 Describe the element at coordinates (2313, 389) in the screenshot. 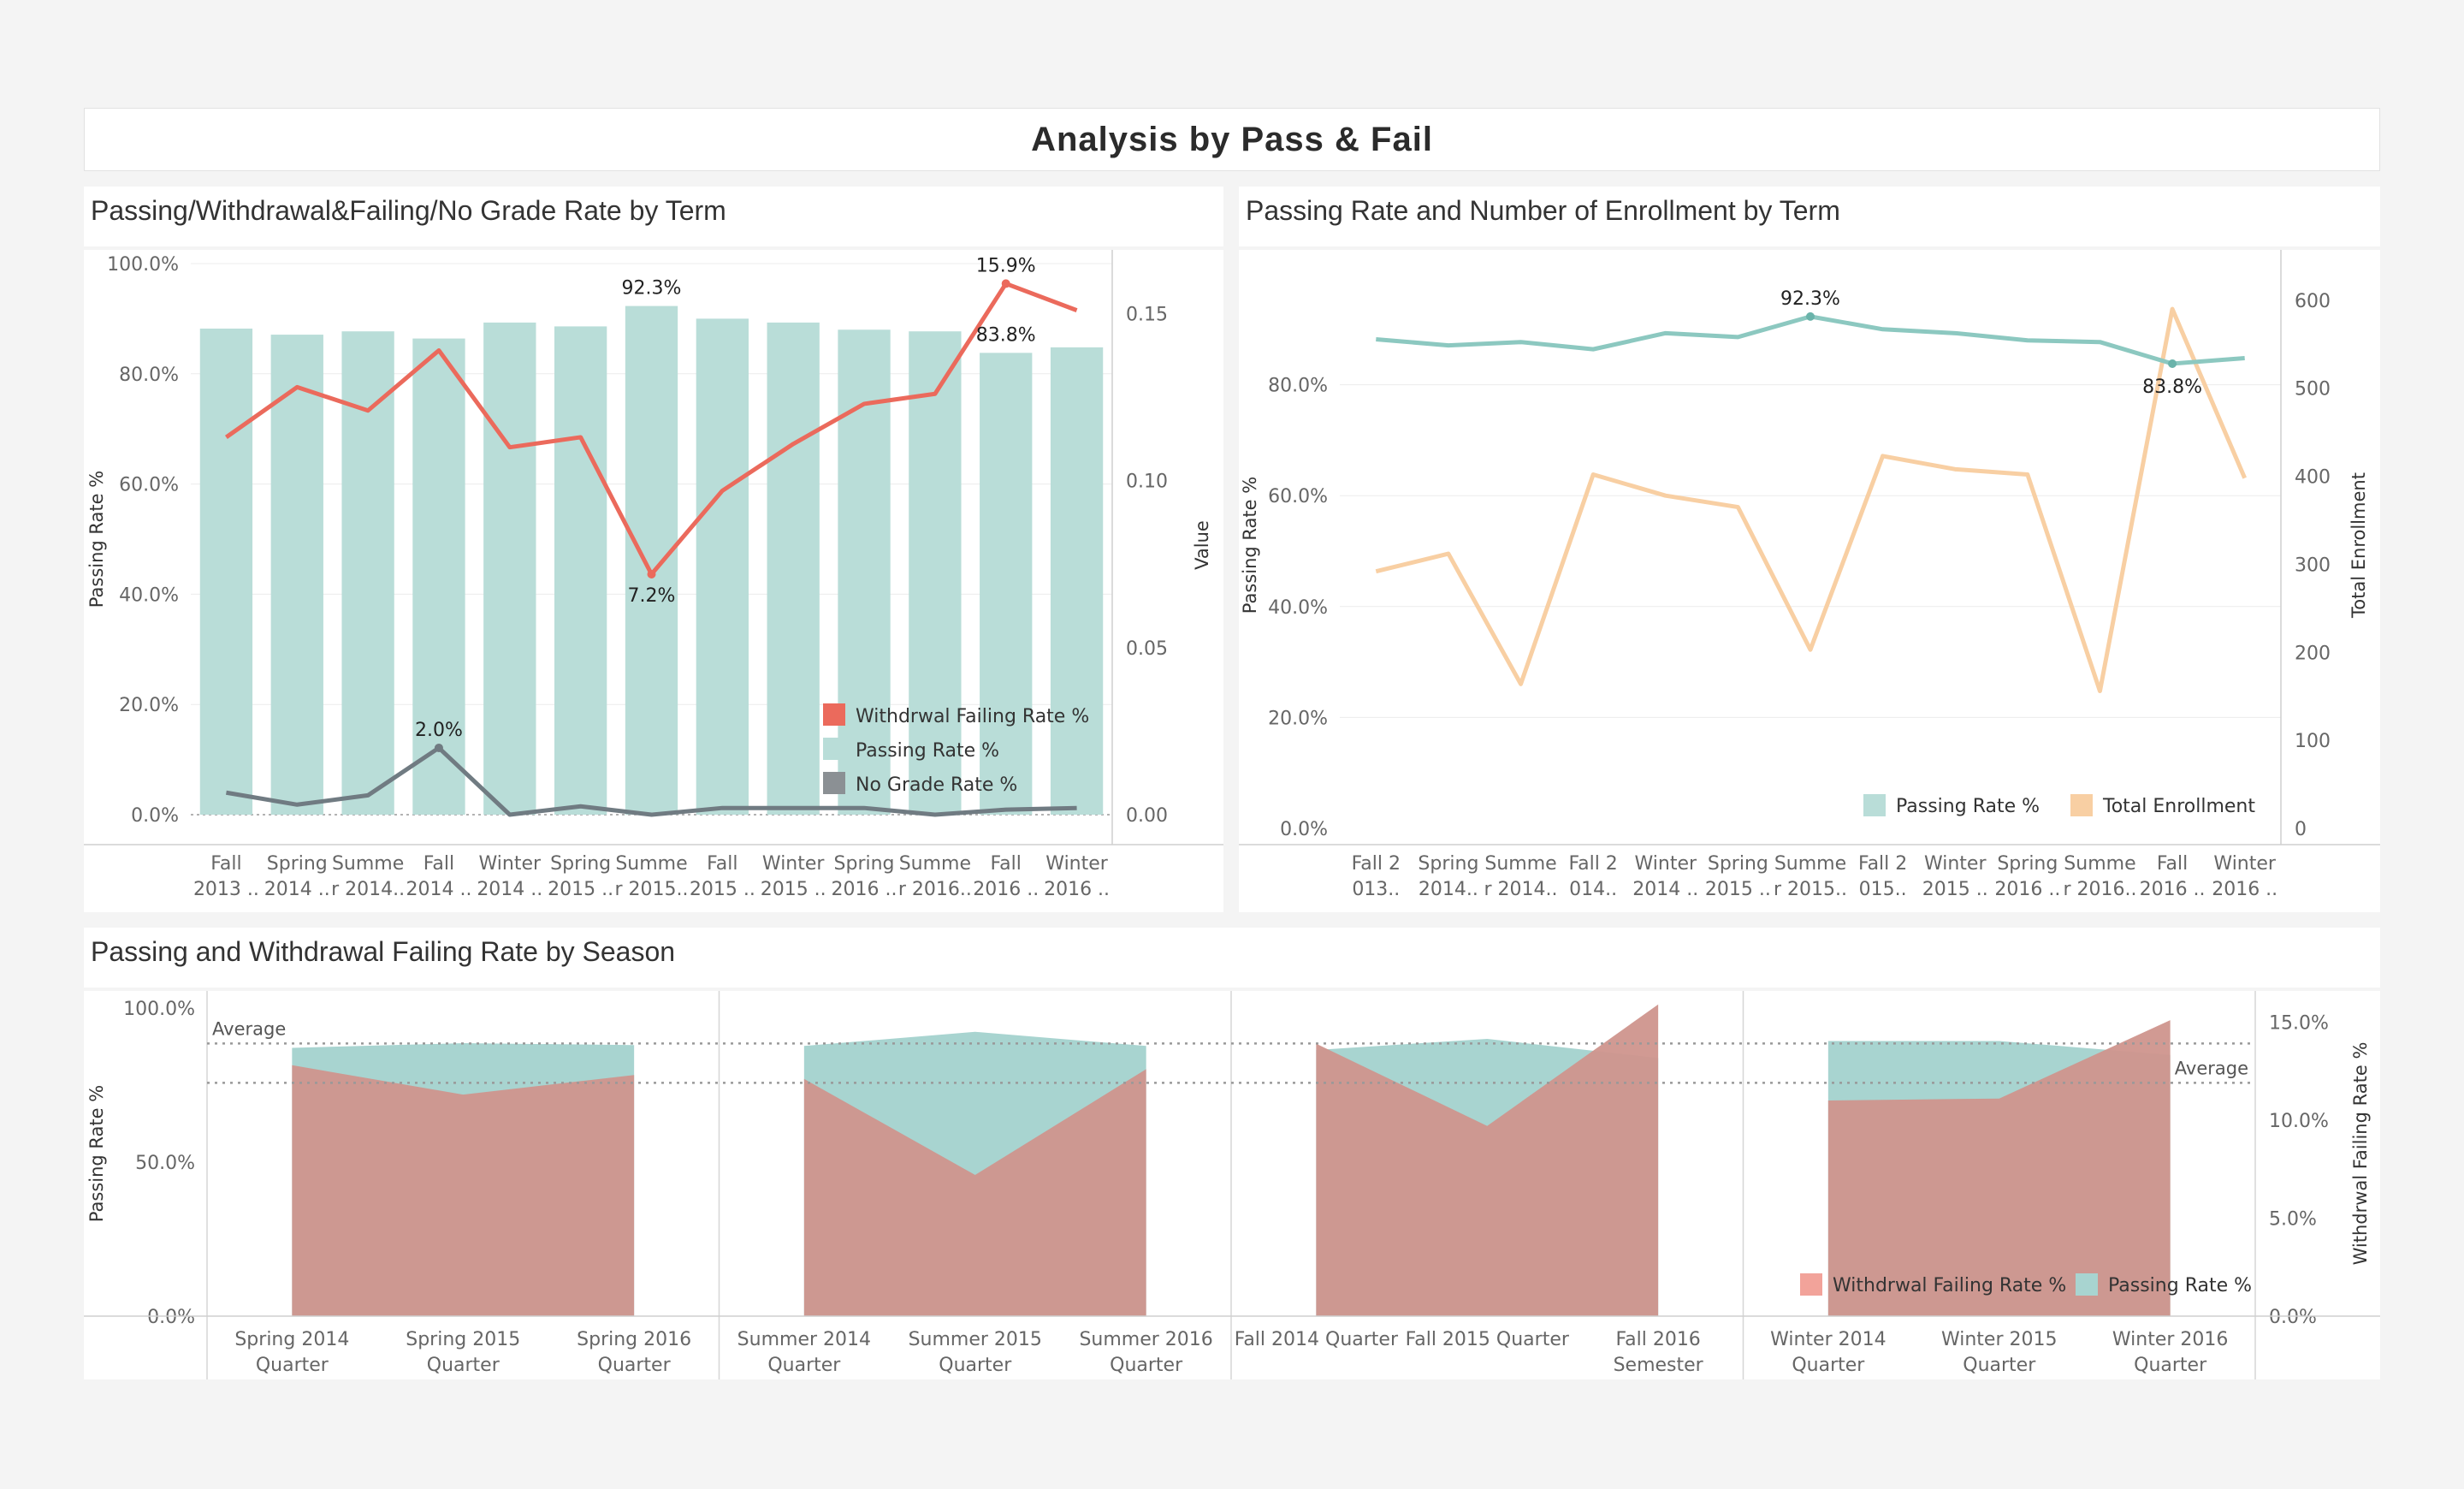

I see `y2-tick-label: 500` at that location.